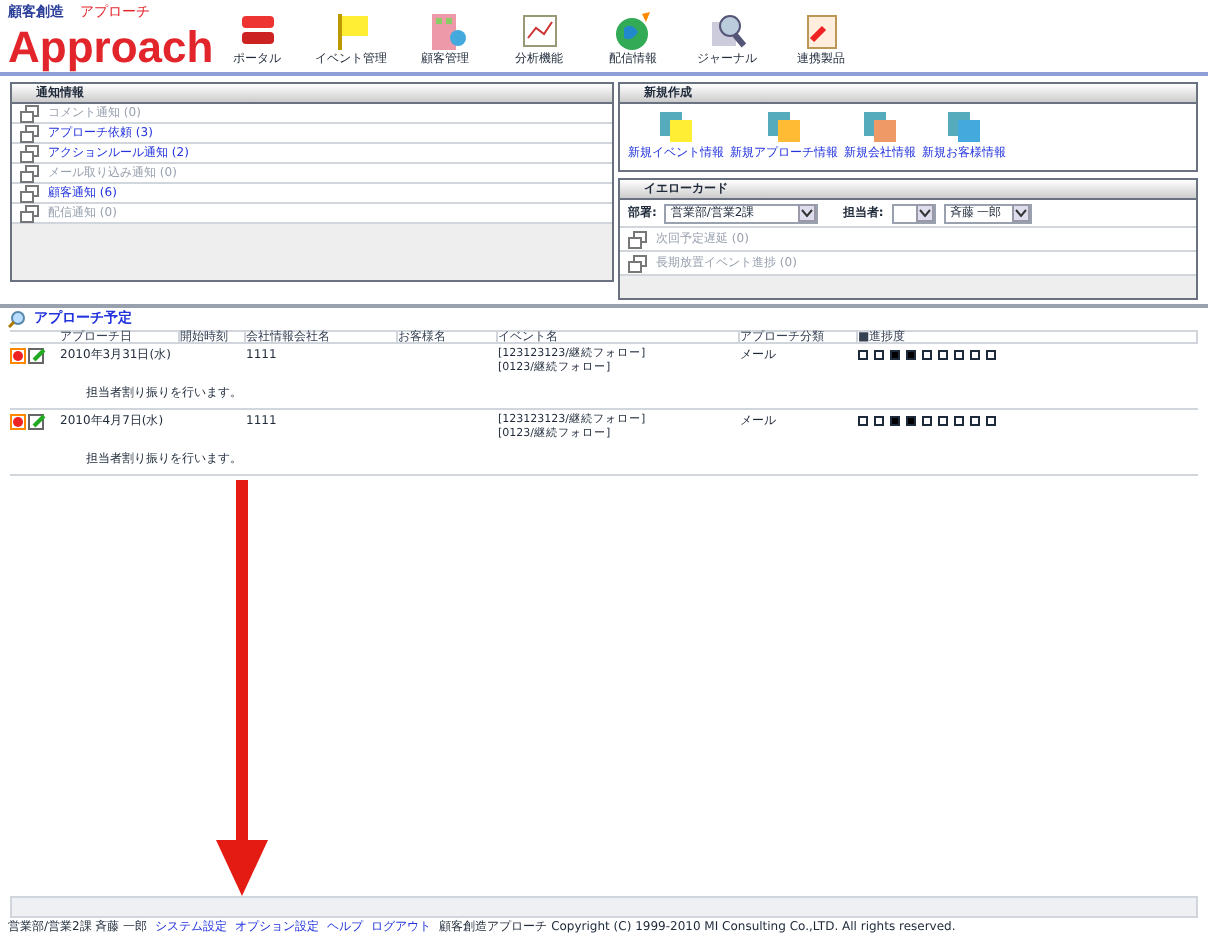 The image size is (1208, 936). What do you see at coordinates (17, 319) in the screenshot?
I see `search-icon` at bounding box center [17, 319].